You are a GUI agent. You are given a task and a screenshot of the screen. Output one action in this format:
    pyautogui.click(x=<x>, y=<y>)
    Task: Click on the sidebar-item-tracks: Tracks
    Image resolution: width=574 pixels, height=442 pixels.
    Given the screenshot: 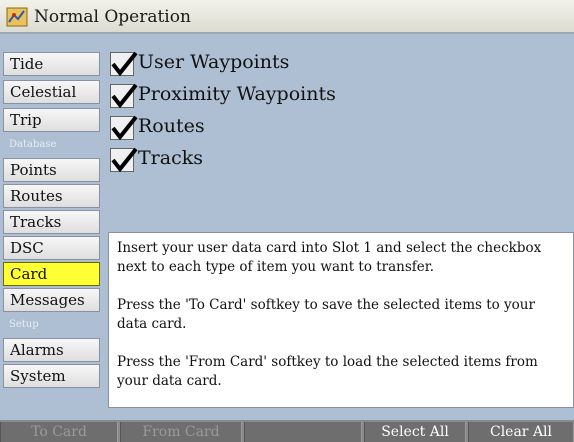 What is the action you would take?
    pyautogui.click(x=51, y=222)
    